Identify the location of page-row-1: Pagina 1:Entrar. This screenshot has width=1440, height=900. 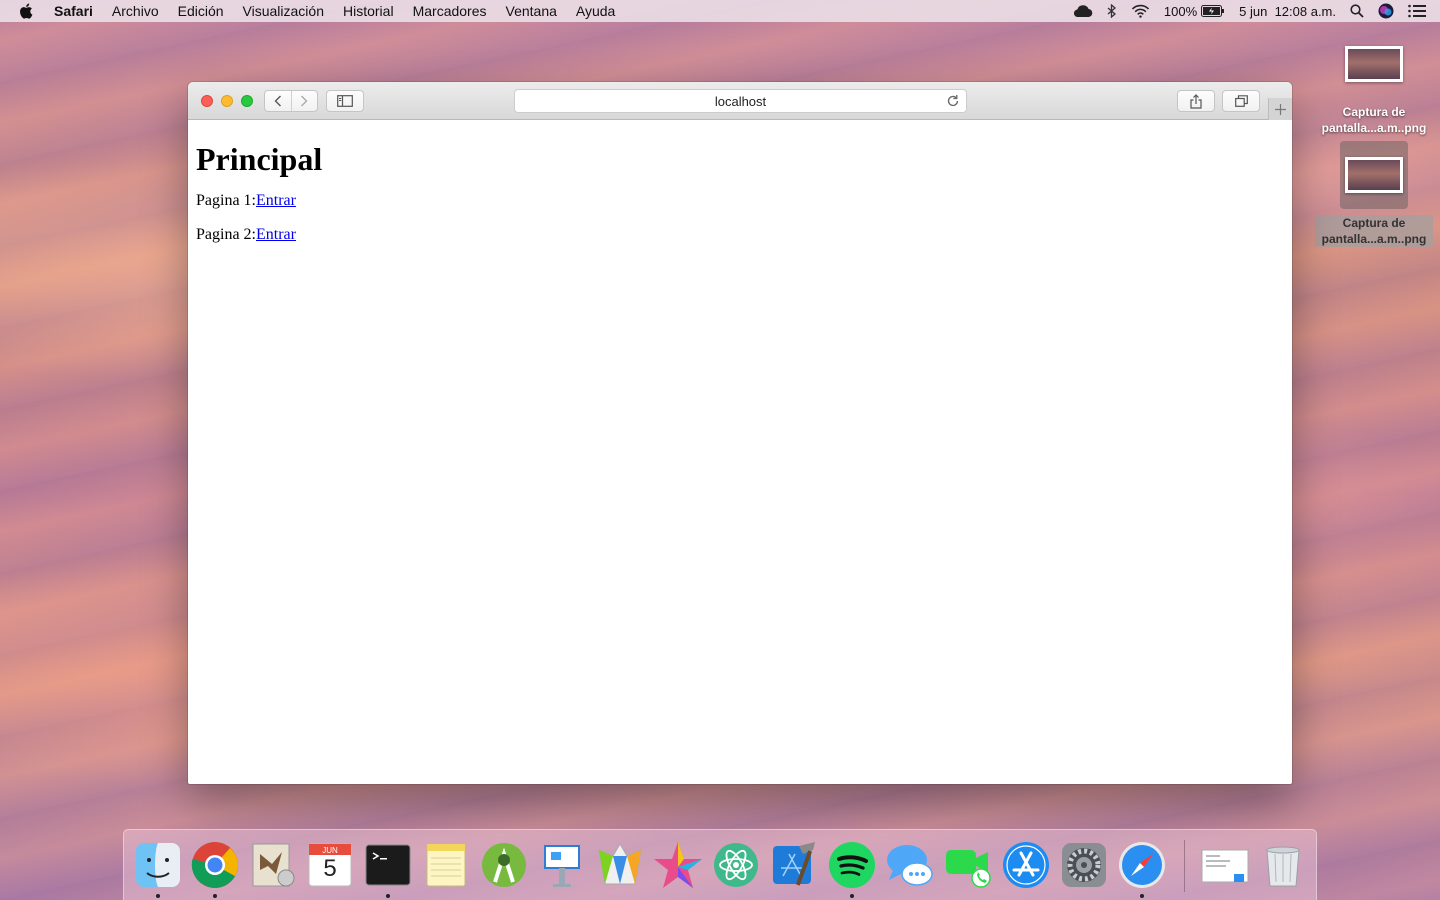
(740, 201).